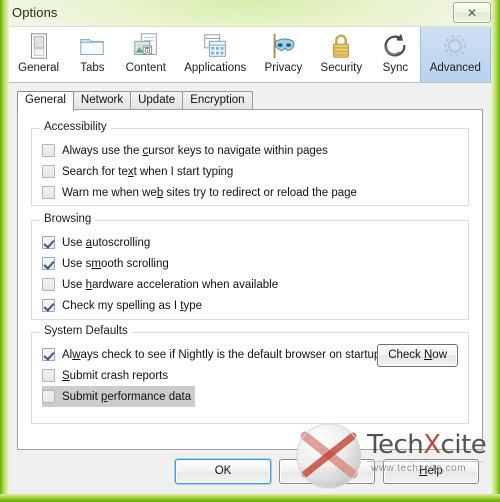 Image resolution: width=500 pixels, height=502 pixels. I want to click on checkbox-label: Check my spelling as I type, so click(132, 306).